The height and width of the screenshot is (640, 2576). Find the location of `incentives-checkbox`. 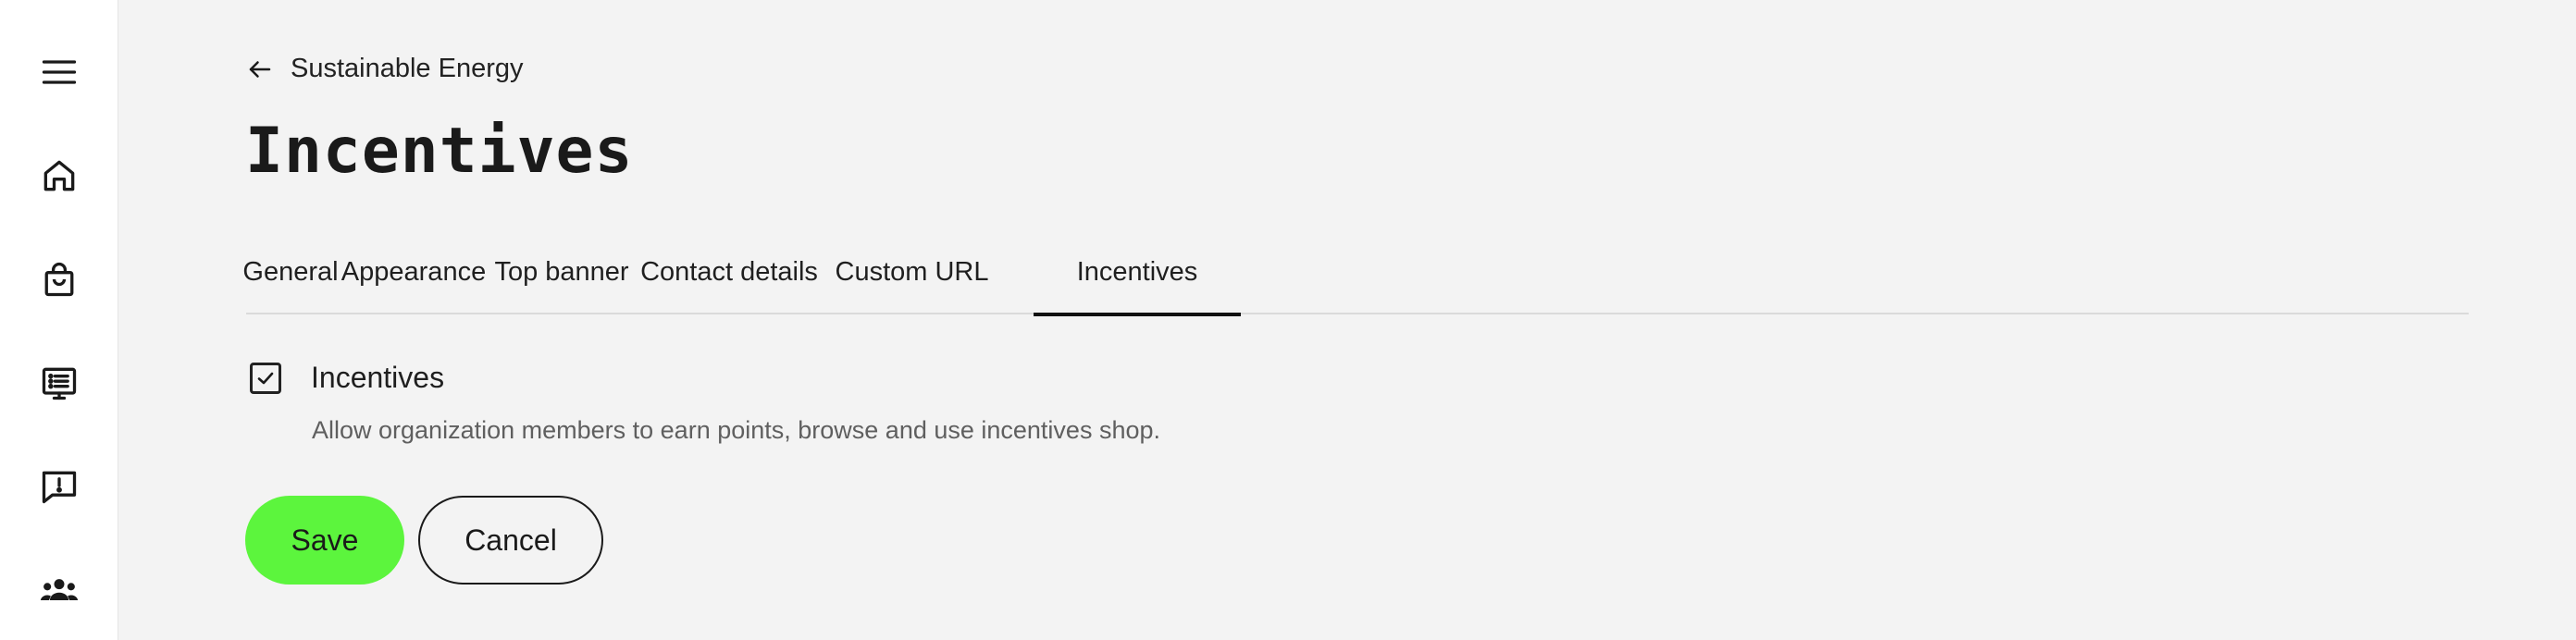

incentives-checkbox is located at coordinates (265, 378).